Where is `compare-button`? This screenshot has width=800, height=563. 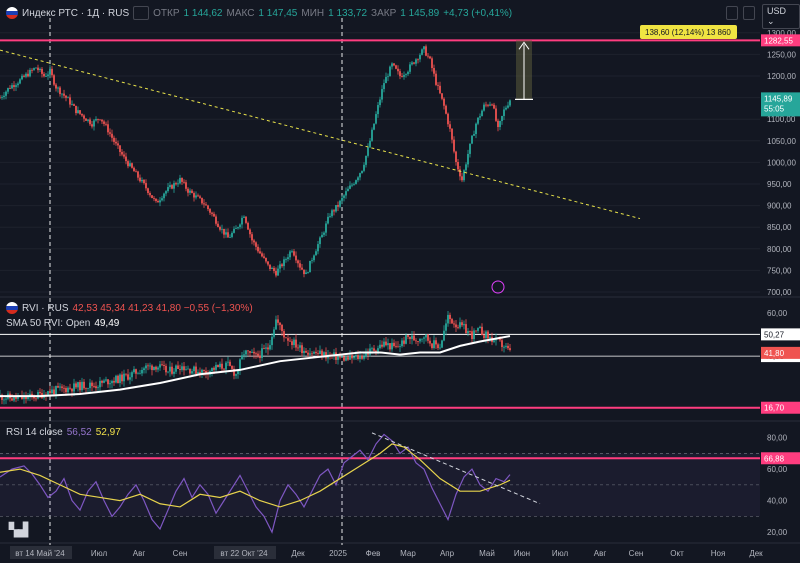
compare-button is located at coordinates (141, 13).